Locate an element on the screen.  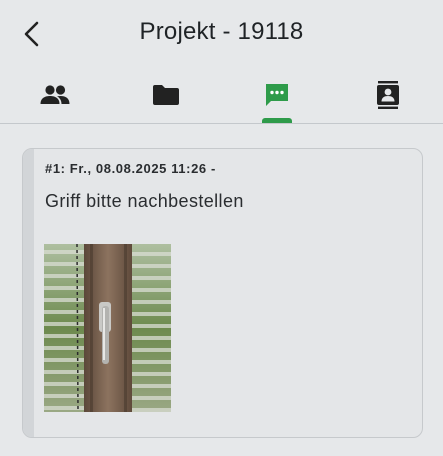
contact-book-icon is located at coordinates (387, 95).